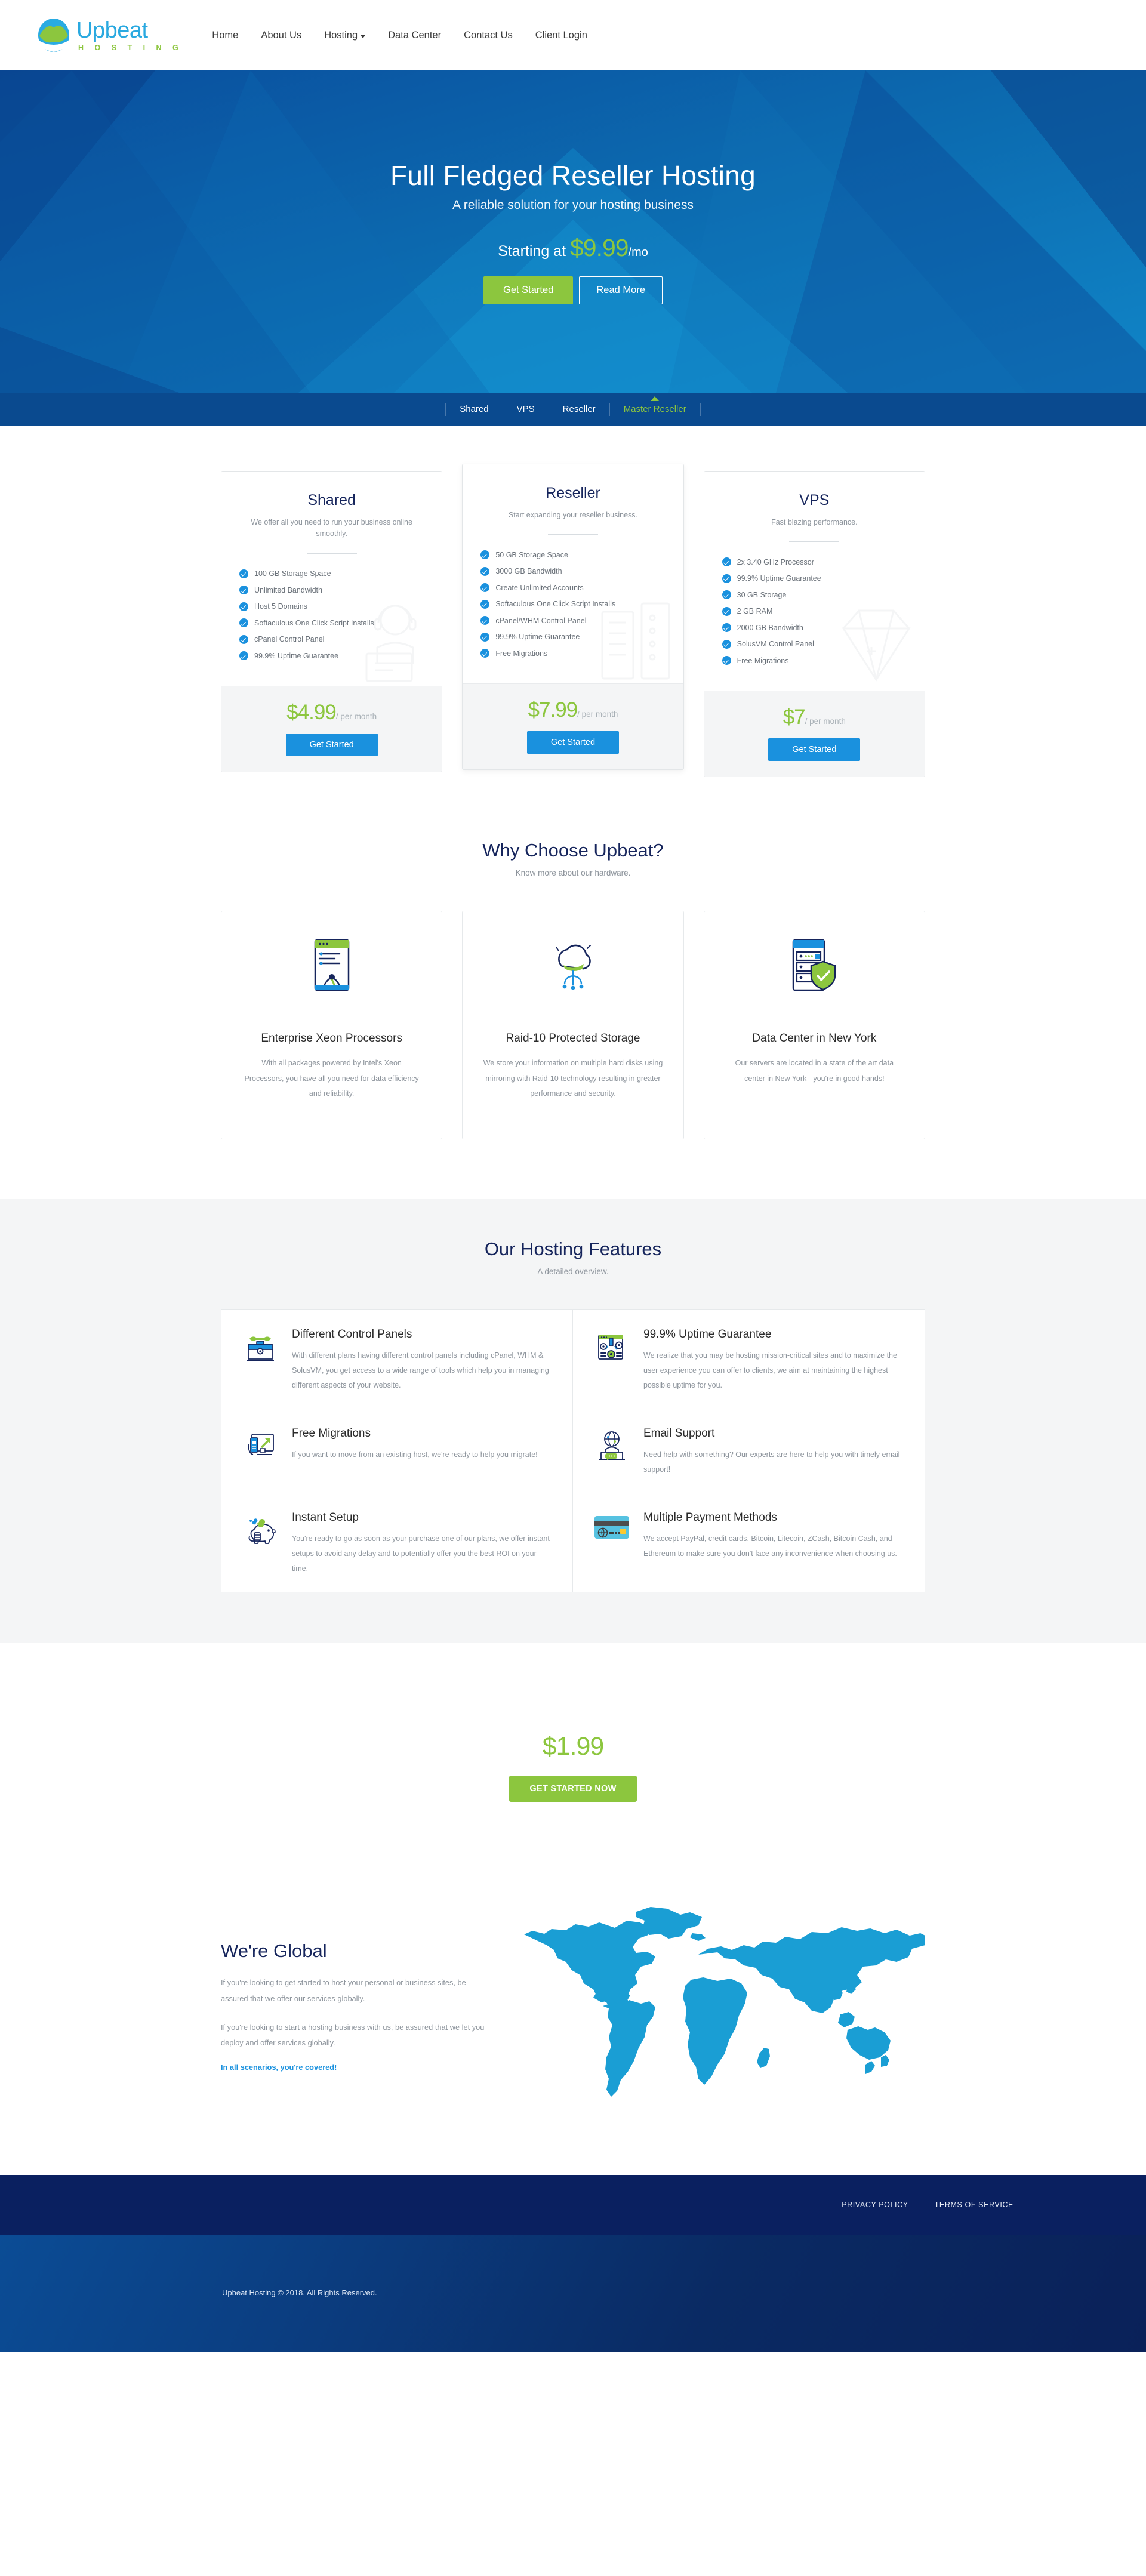 The height and width of the screenshot is (2576, 1146). I want to click on world-map-column, so click(722, 2003).